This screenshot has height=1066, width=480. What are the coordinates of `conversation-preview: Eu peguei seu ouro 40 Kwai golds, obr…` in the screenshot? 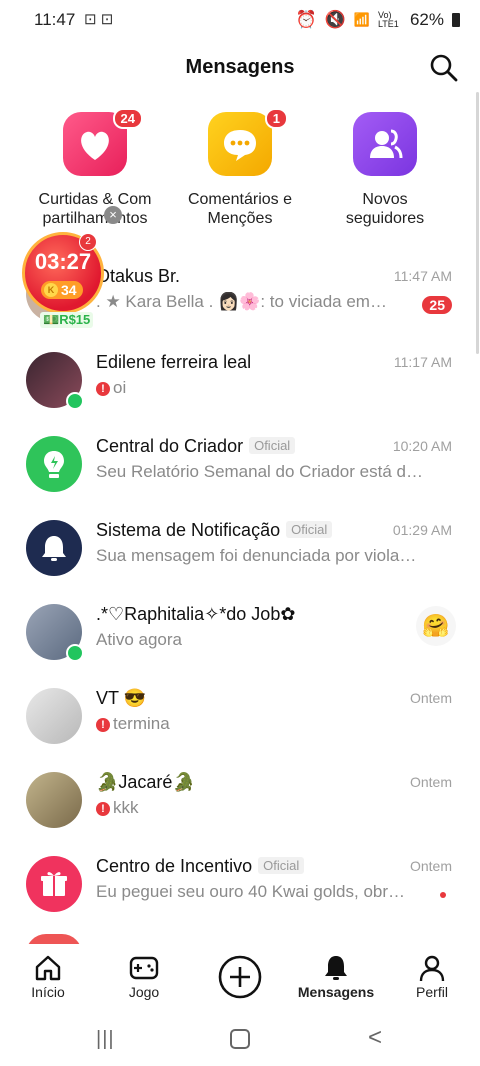 It's located at (251, 891).